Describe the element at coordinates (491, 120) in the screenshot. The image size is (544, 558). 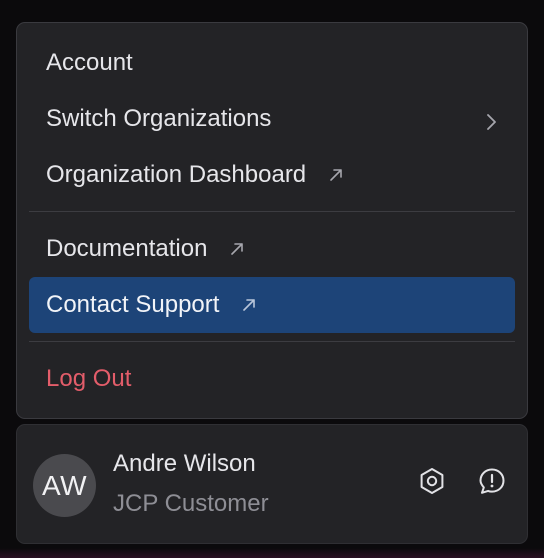
I see `chevron-right-icon` at that location.